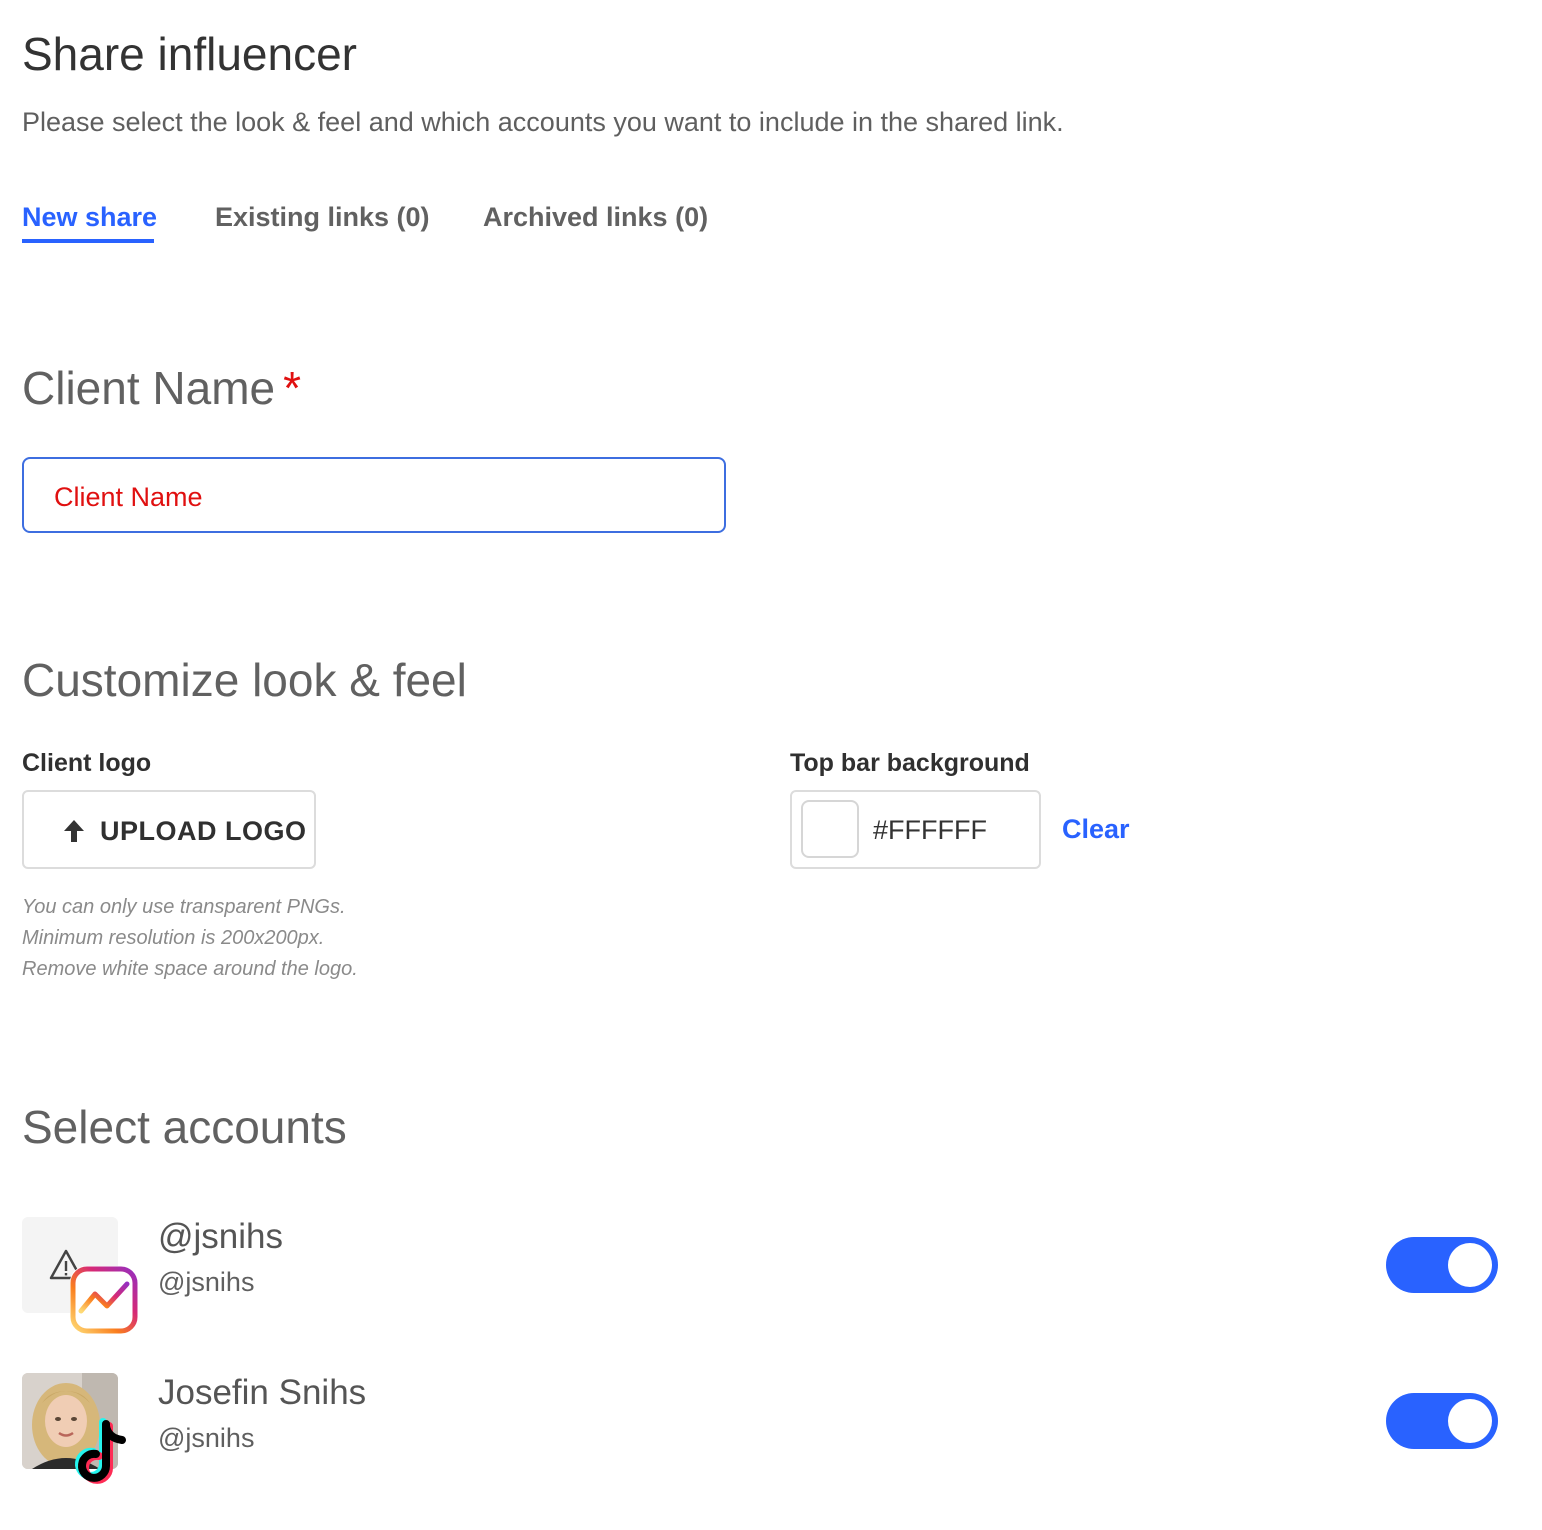 The width and height of the screenshot is (1542, 1530). I want to click on select-accounts-heading: Select accounts, so click(184, 1127).